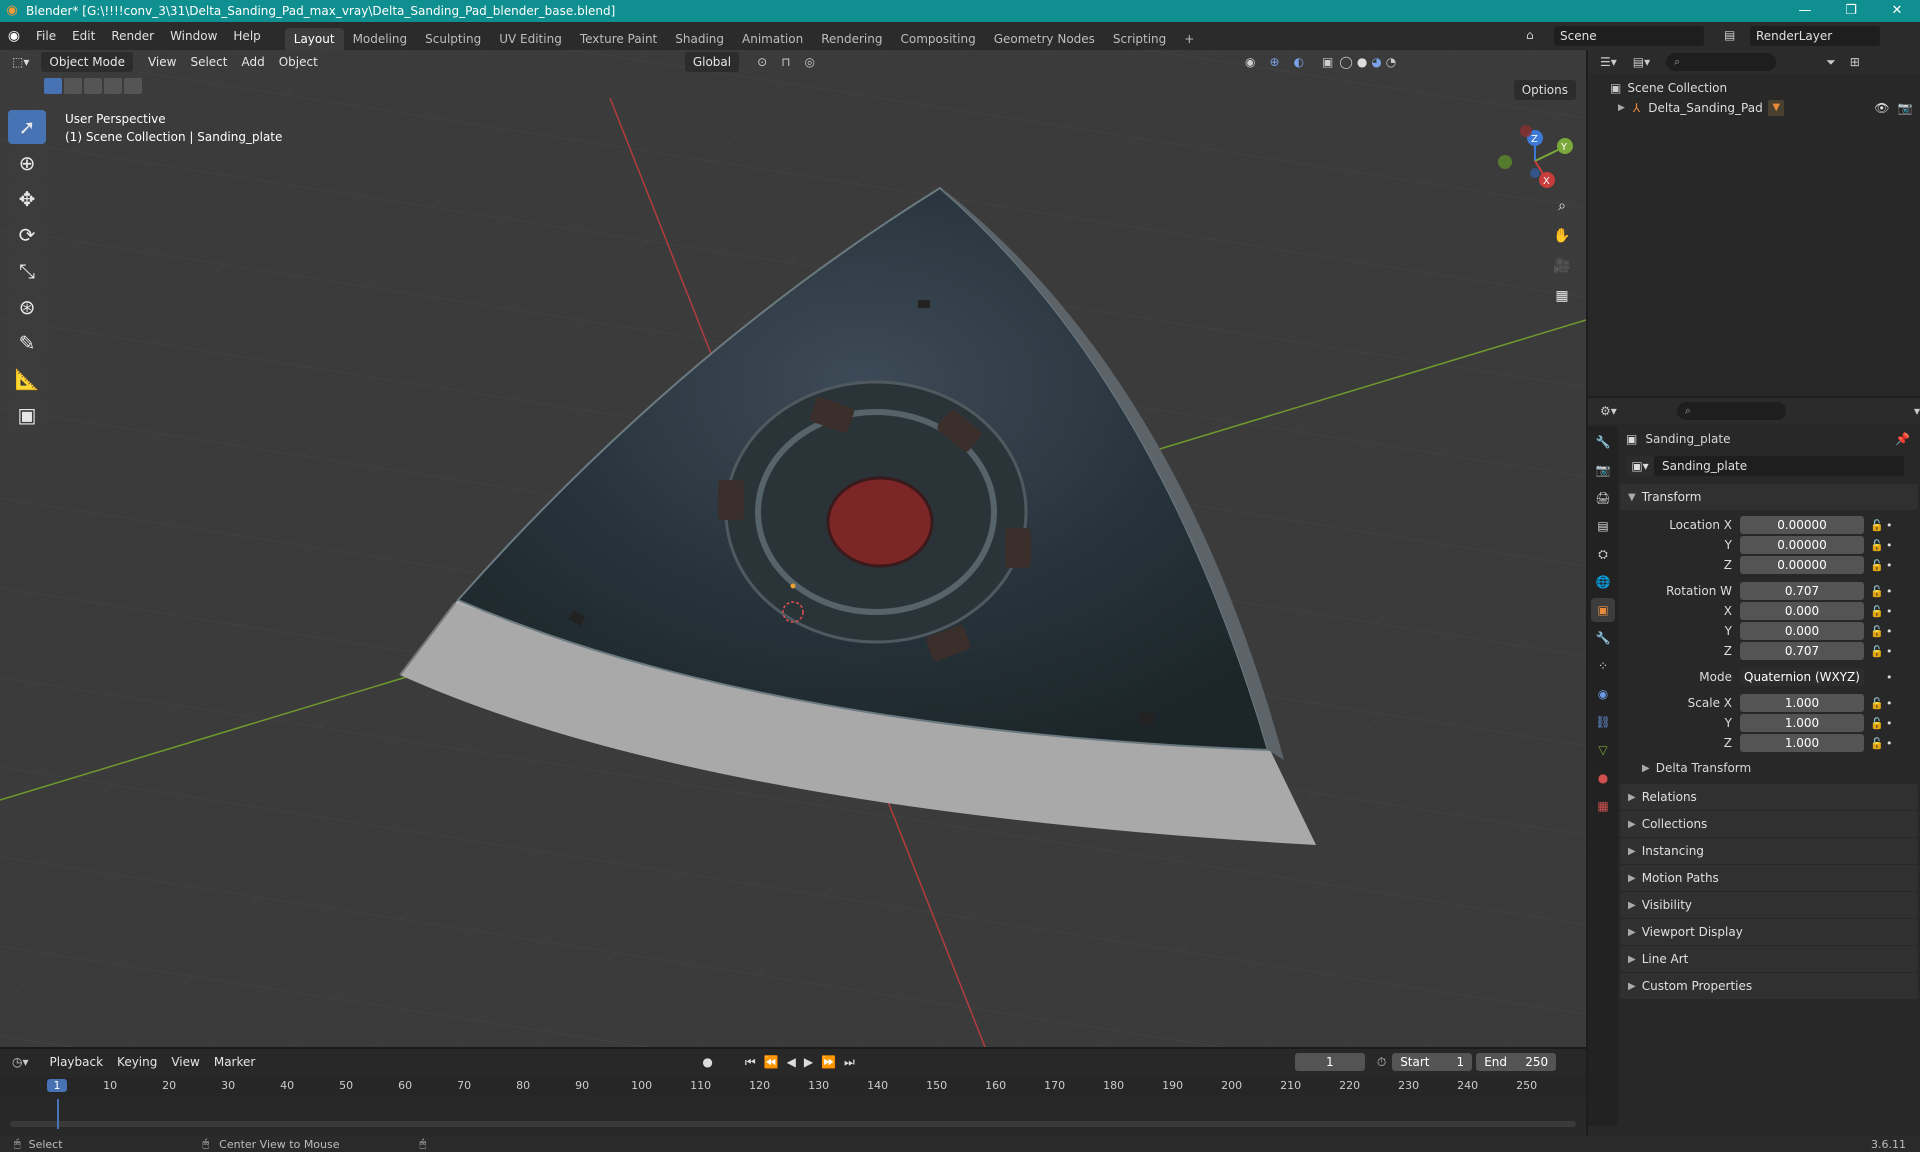 The height and width of the screenshot is (1152, 1920). I want to click on menu-file: File, so click(46, 36).